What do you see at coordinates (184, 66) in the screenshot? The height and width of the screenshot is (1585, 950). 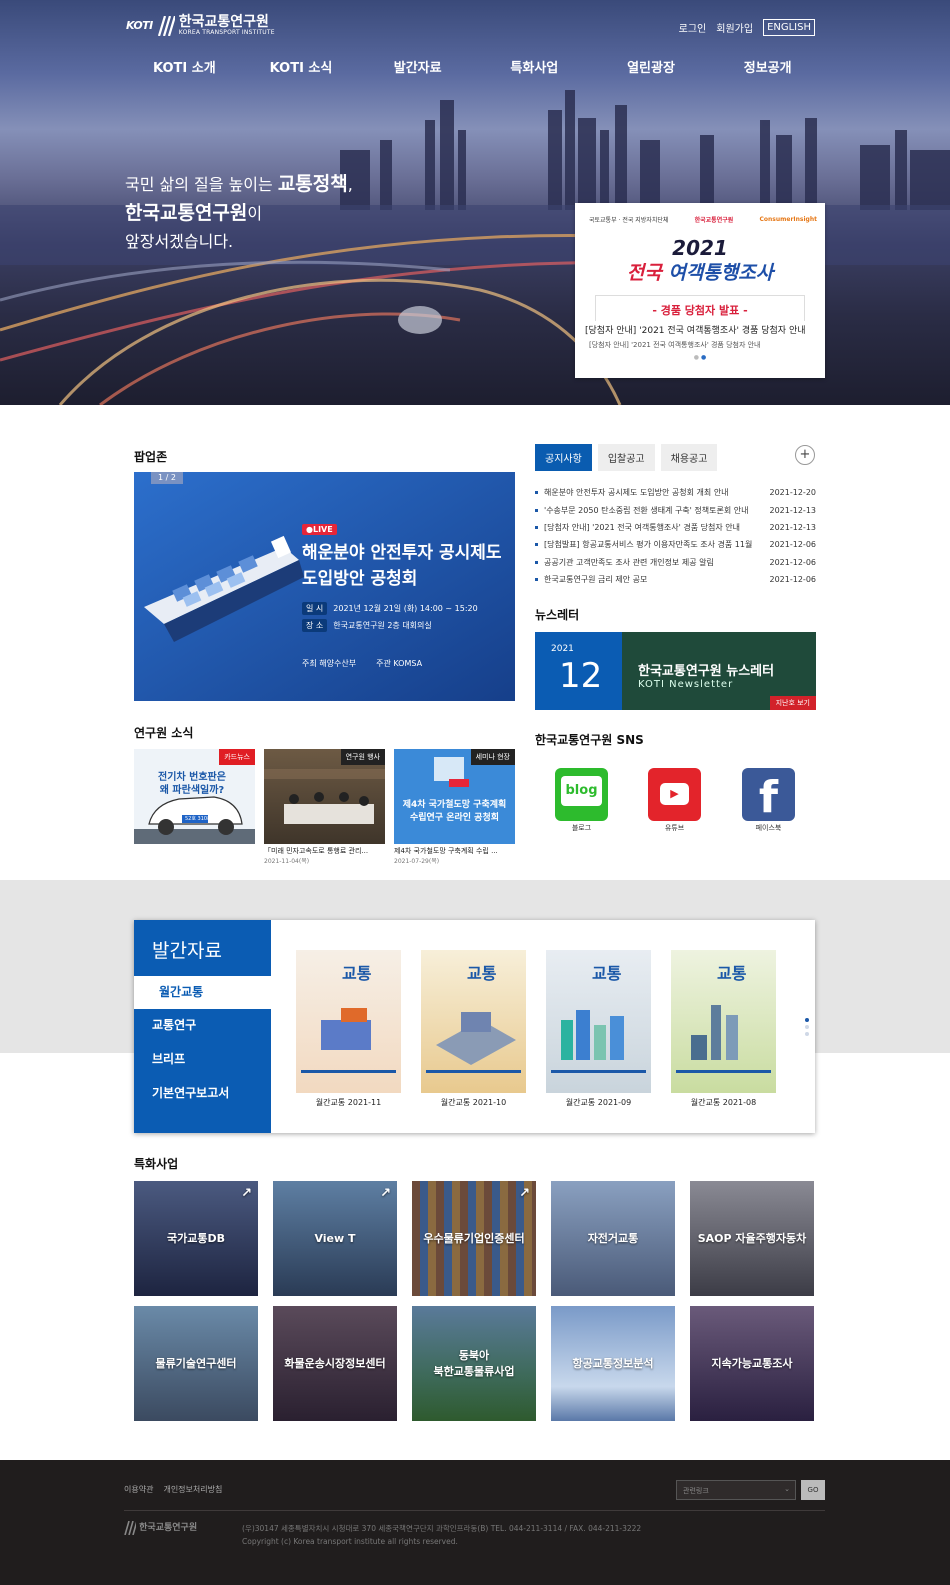 I see `nav-item: KOTI 소개` at bounding box center [184, 66].